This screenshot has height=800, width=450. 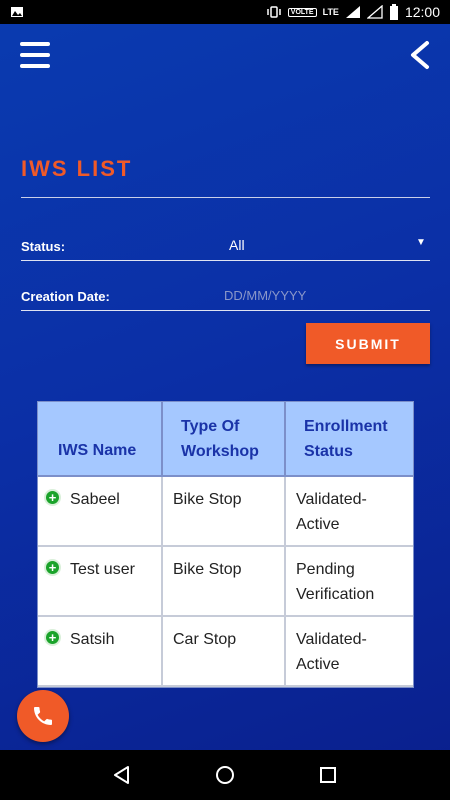 I want to click on date-underline, so click(x=225, y=310).